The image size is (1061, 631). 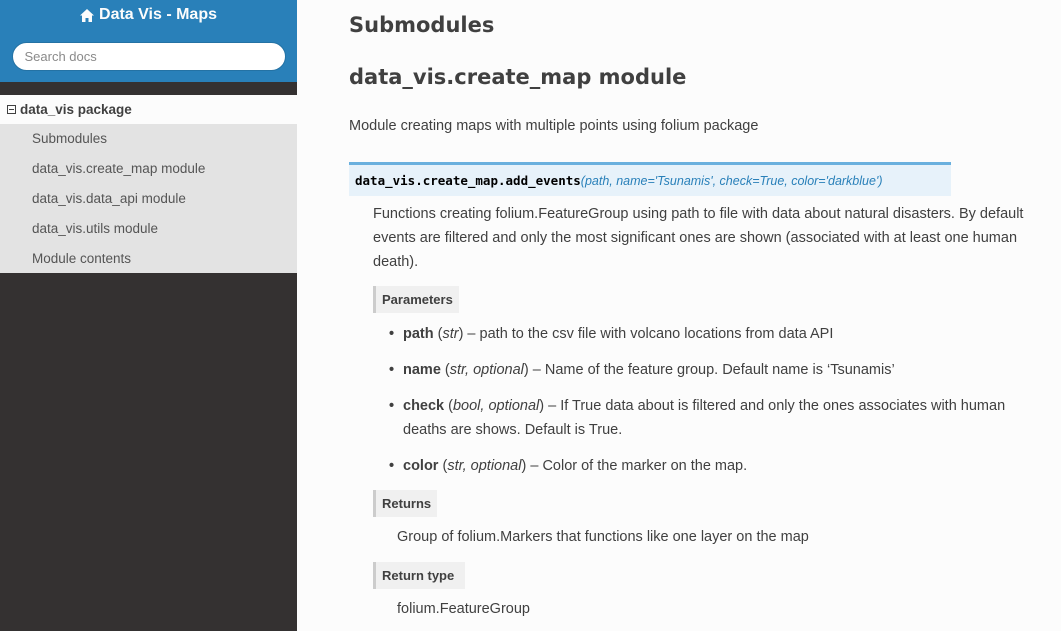 I want to click on return-type-label: Return type, so click(x=419, y=575).